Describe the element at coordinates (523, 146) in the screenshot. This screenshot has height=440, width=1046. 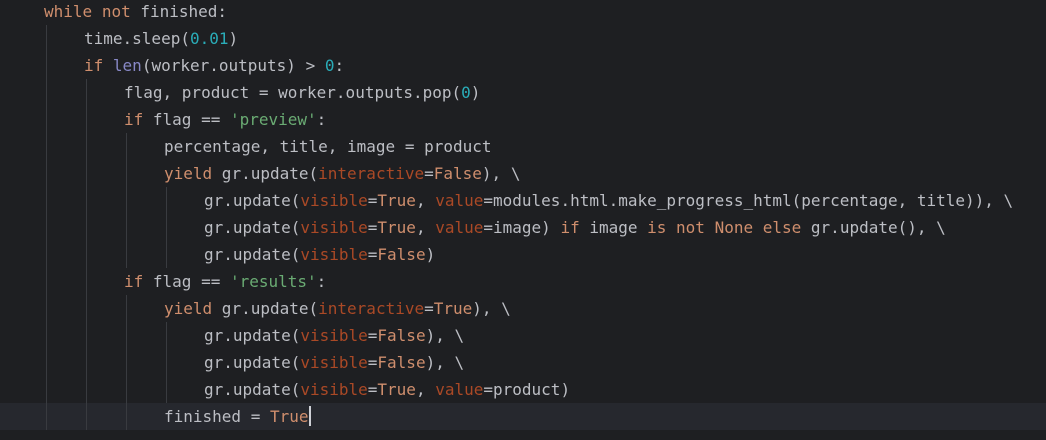
I see `code-line: percentage, title, image = product` at that location.